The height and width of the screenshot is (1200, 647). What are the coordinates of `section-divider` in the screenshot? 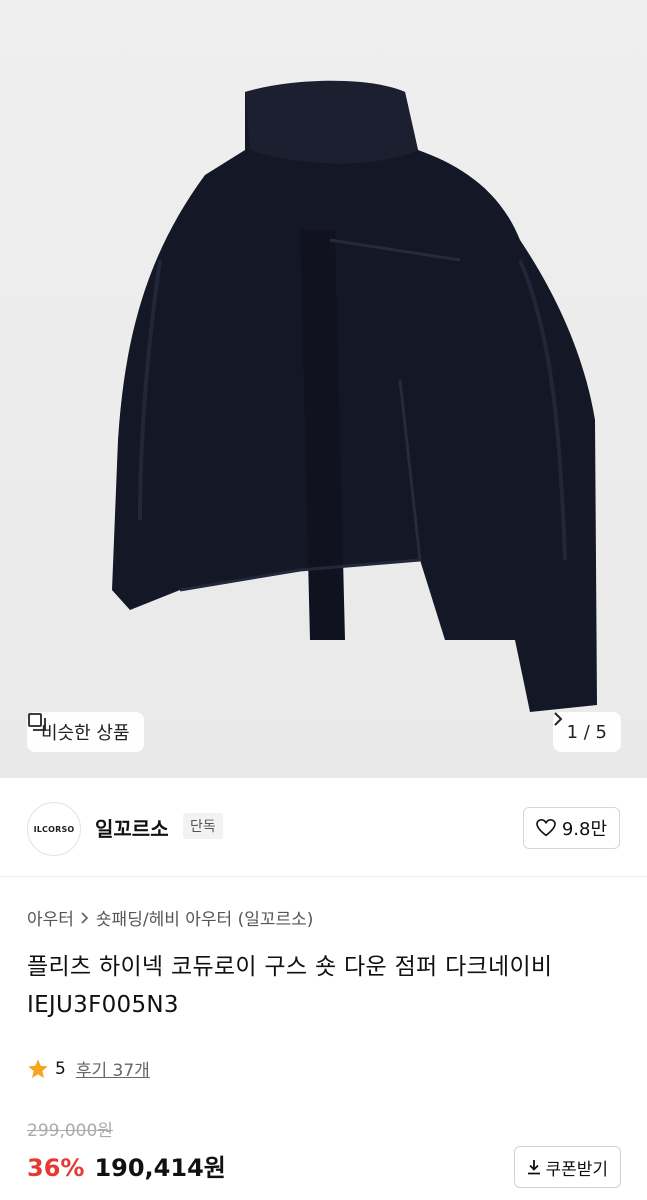 It's located at (323, 876).